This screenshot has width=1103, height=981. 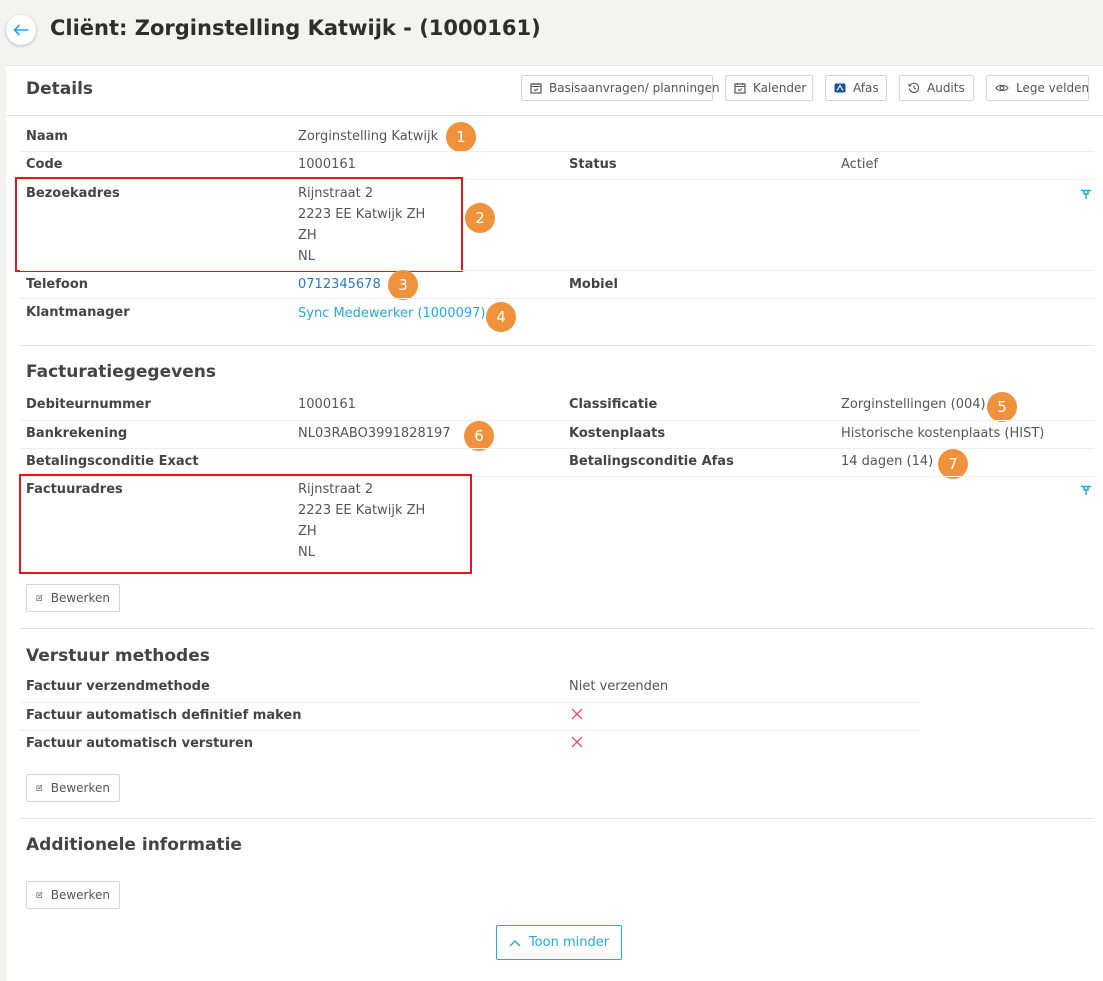 I want to click on debiteurnummer-label: Debiteurnummer, so click(x=88, y=404).